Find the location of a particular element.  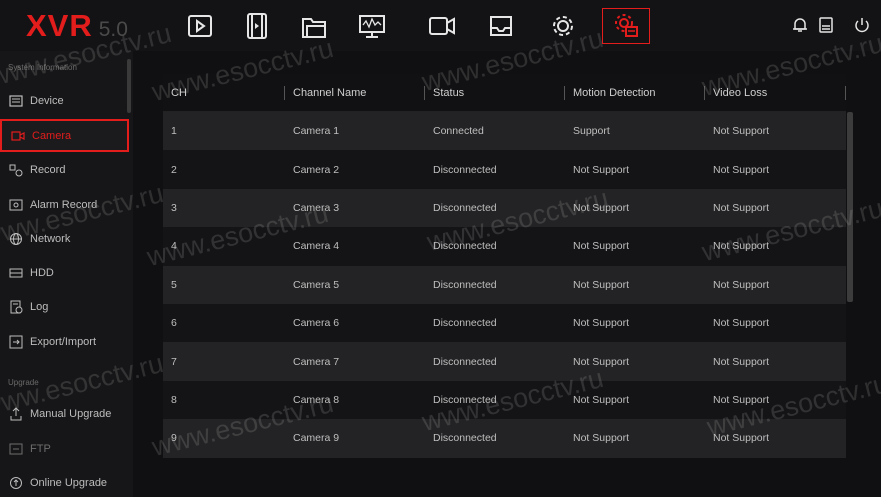

export-import-icon is located at coordinates (16, 342).